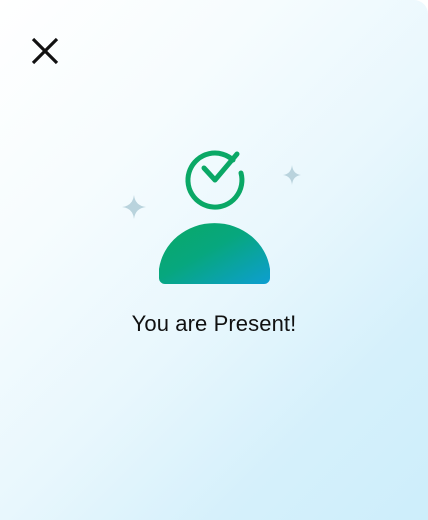 Image resolution: width=428 pixels, height=520 pixels. What do you see at coordinates (211, 217) in the screenshot?
I see `person-check-illustration` at bounding box center [211, 217].